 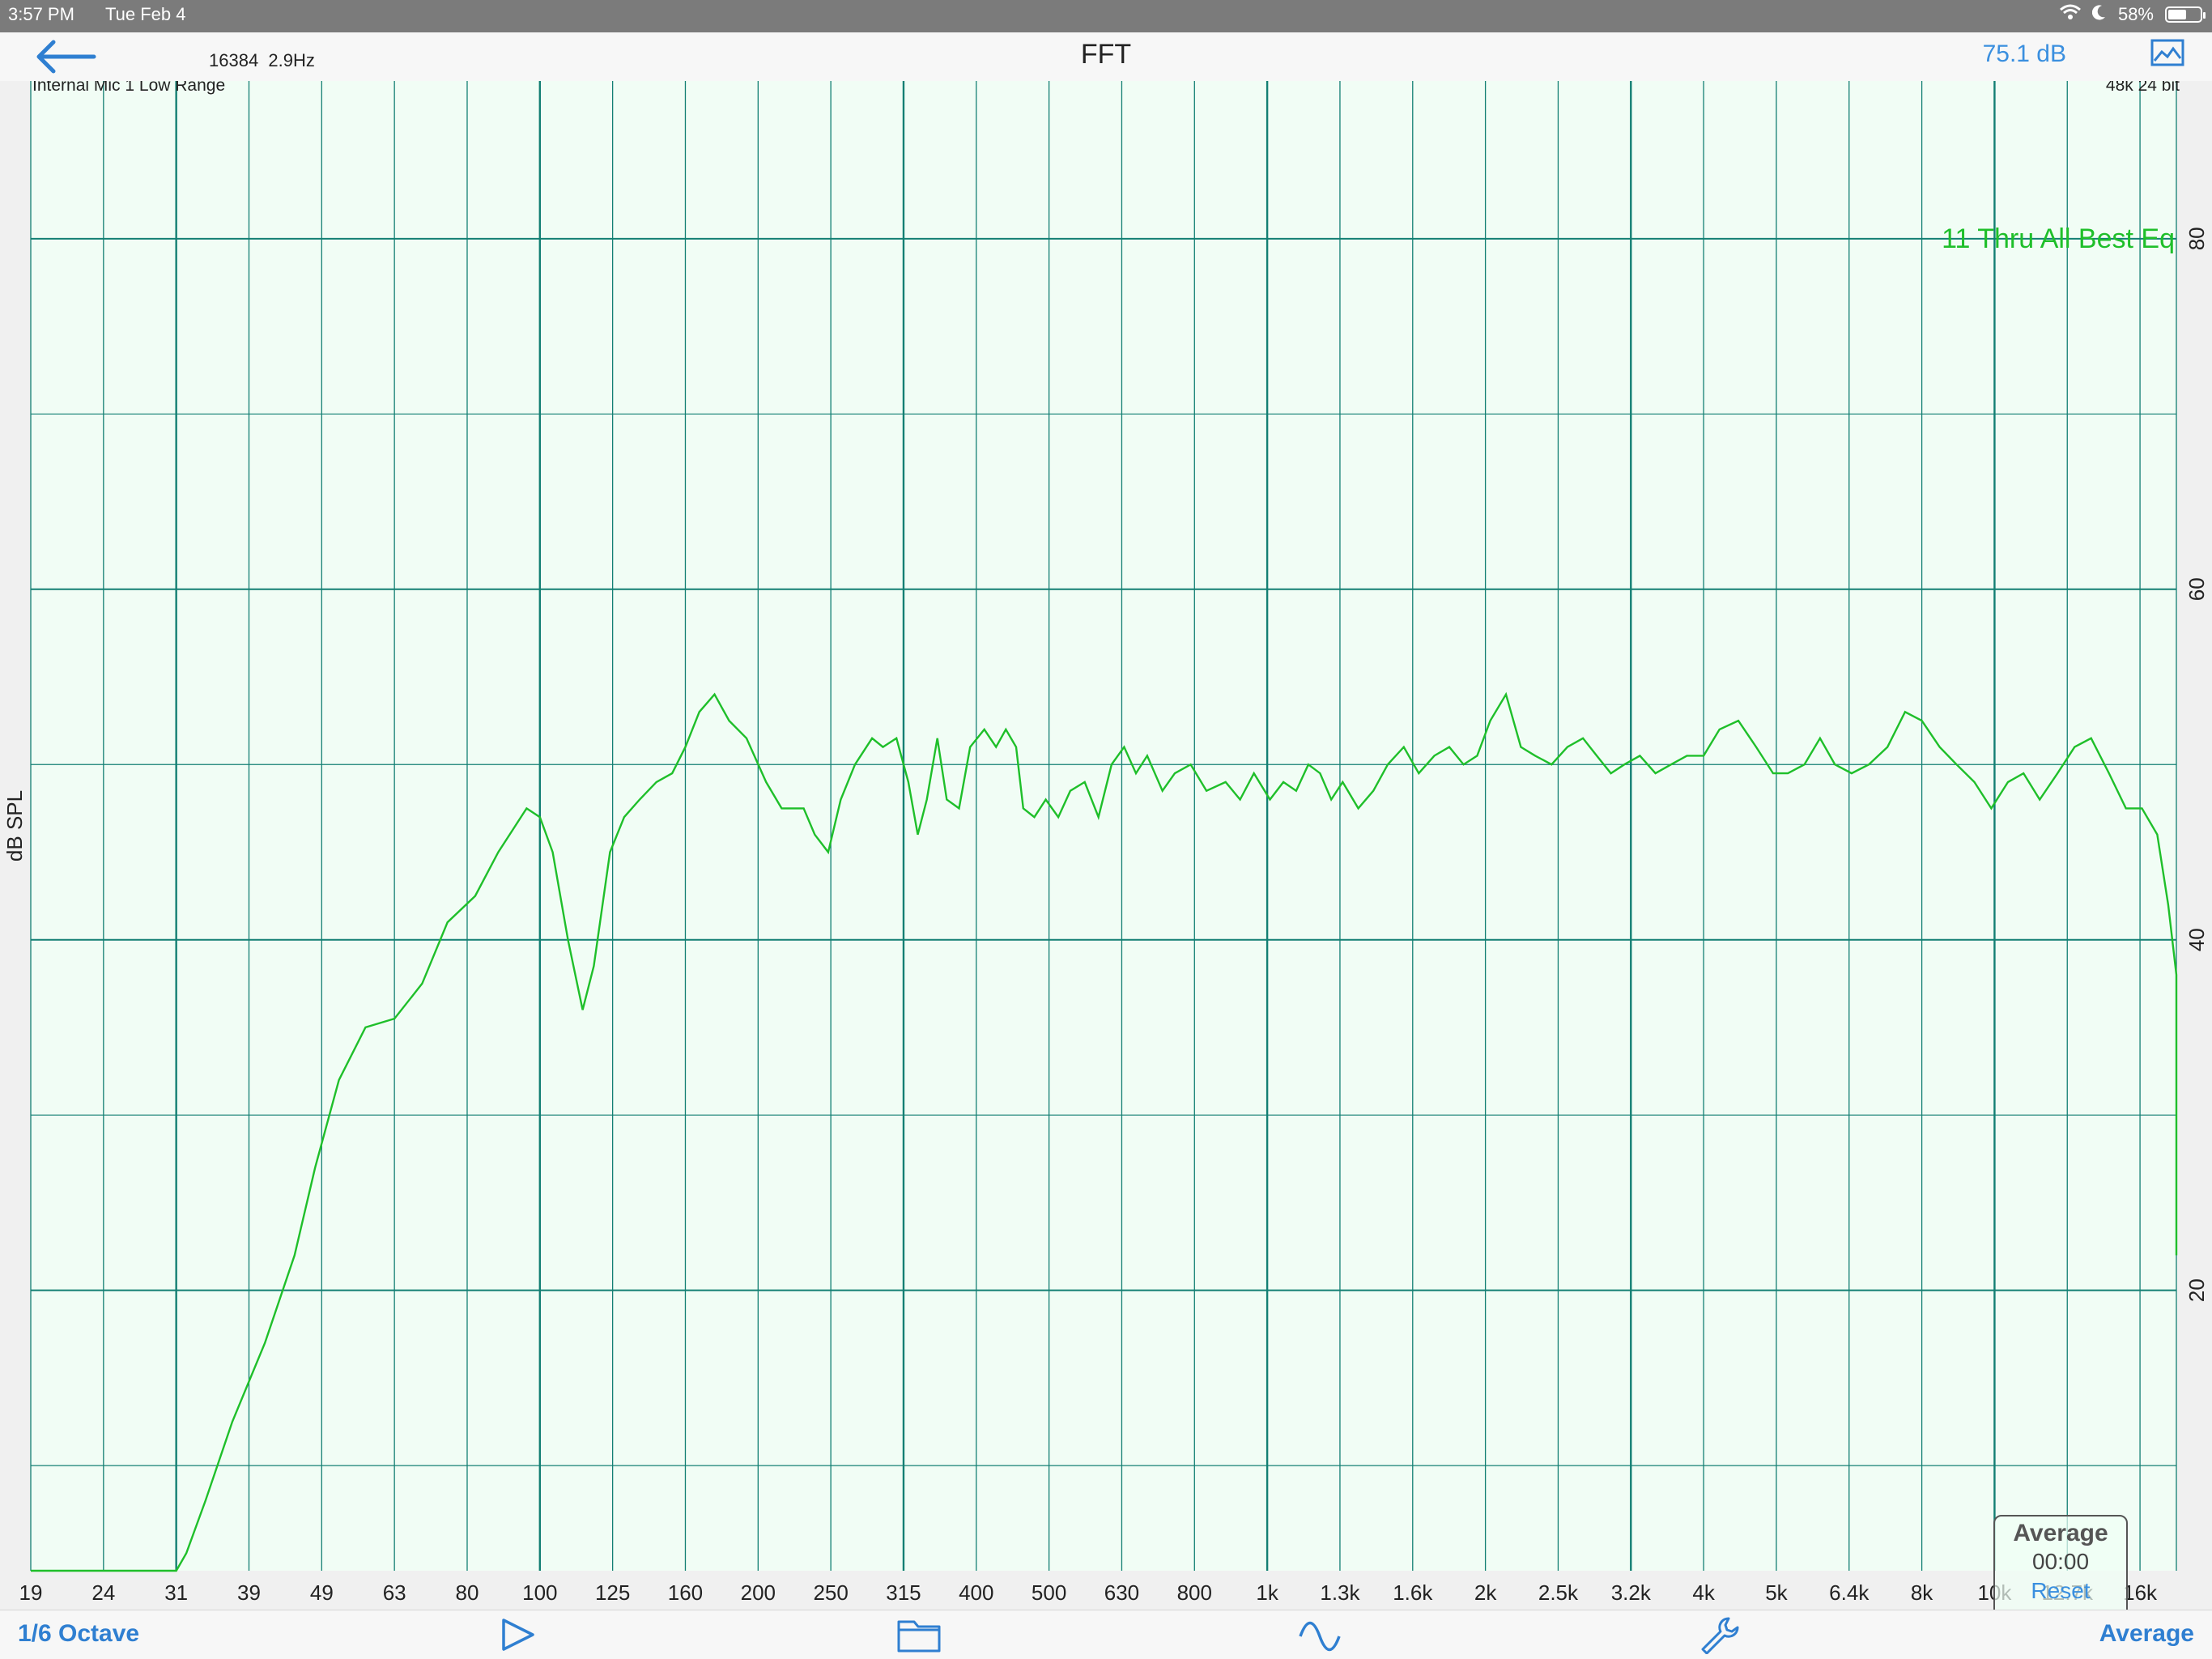 What do you see at coordinates (2140, 1592) in the screenshot?
I see `x-tick-label: 16k` at bounding box center [2140, 1592].